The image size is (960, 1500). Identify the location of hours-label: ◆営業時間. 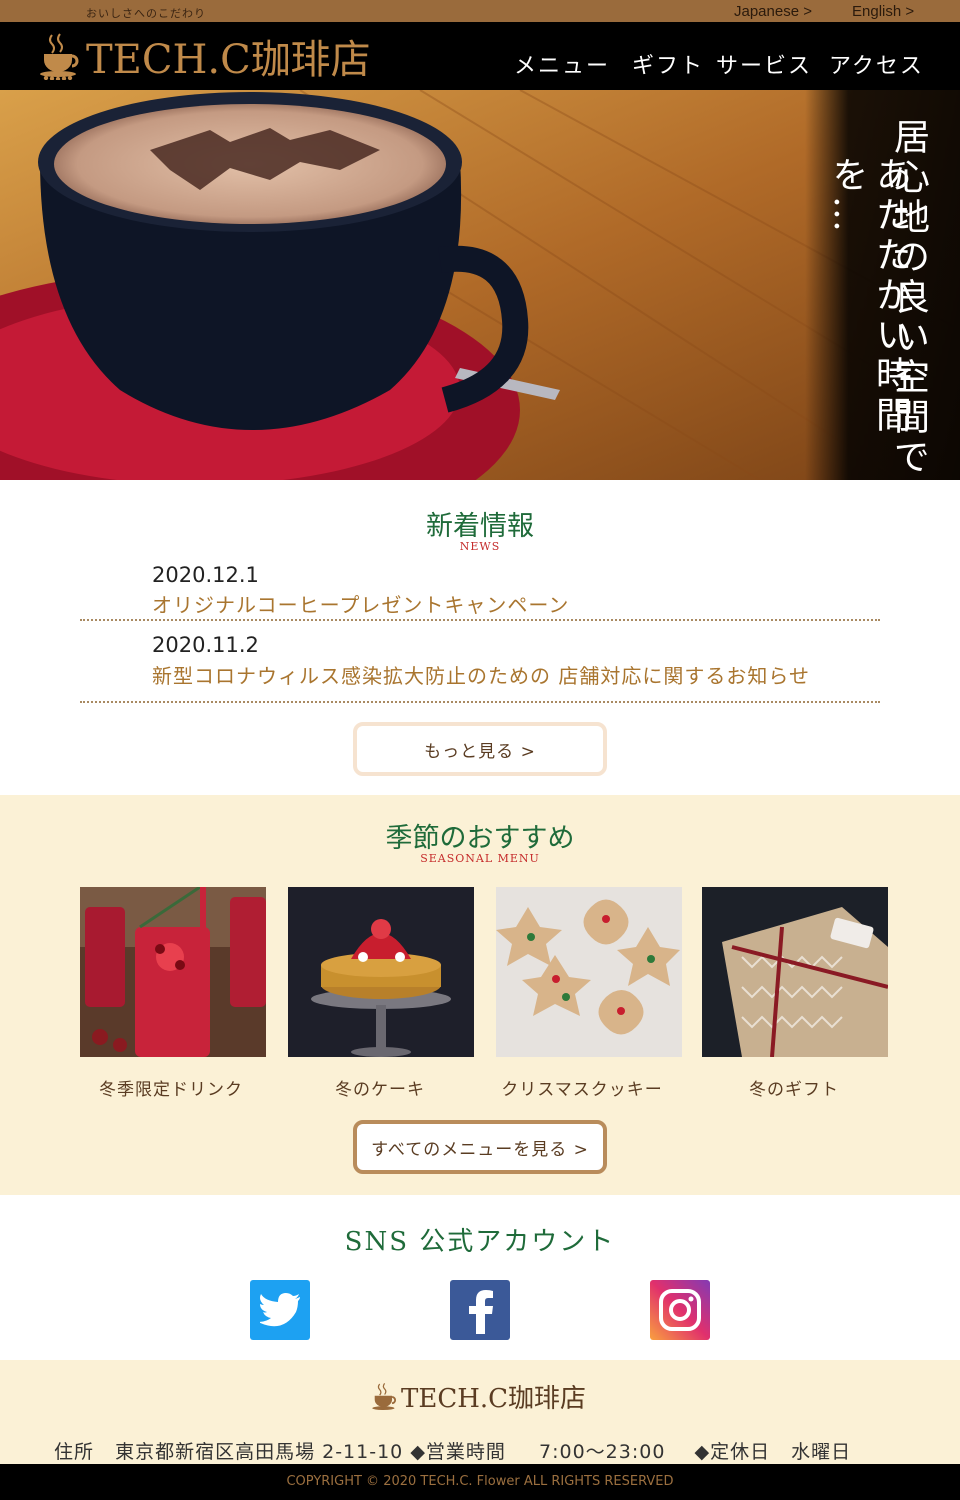
(458, 1452).